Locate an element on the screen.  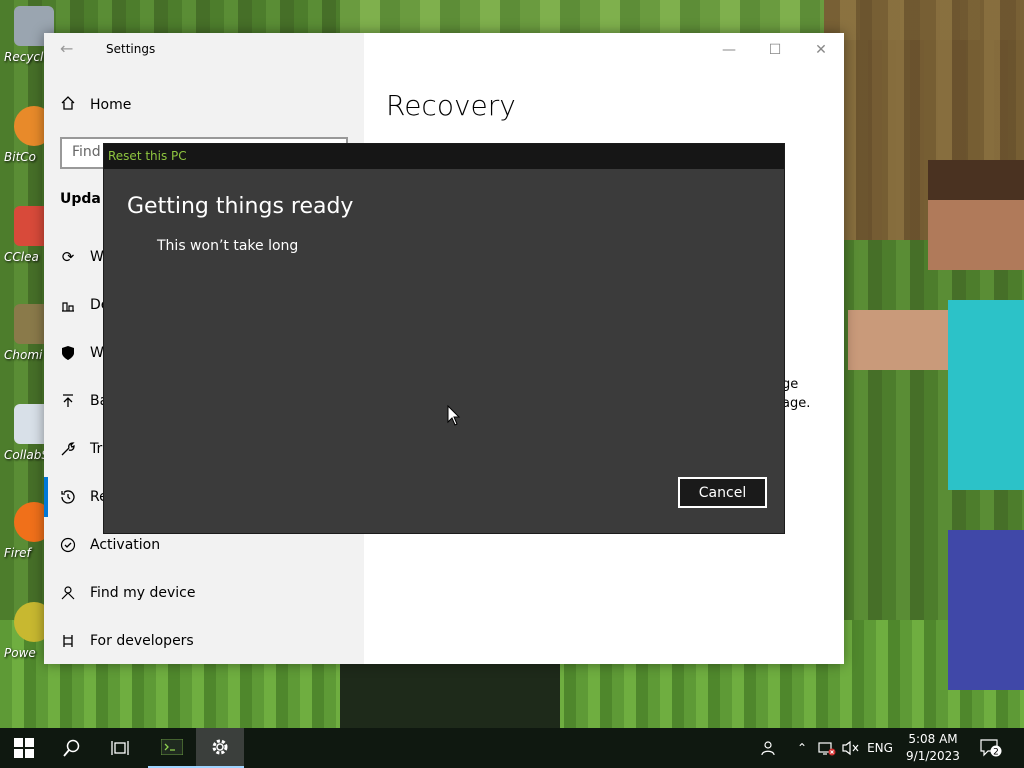
volume-muted-icon is located at coordinates (850, 748).